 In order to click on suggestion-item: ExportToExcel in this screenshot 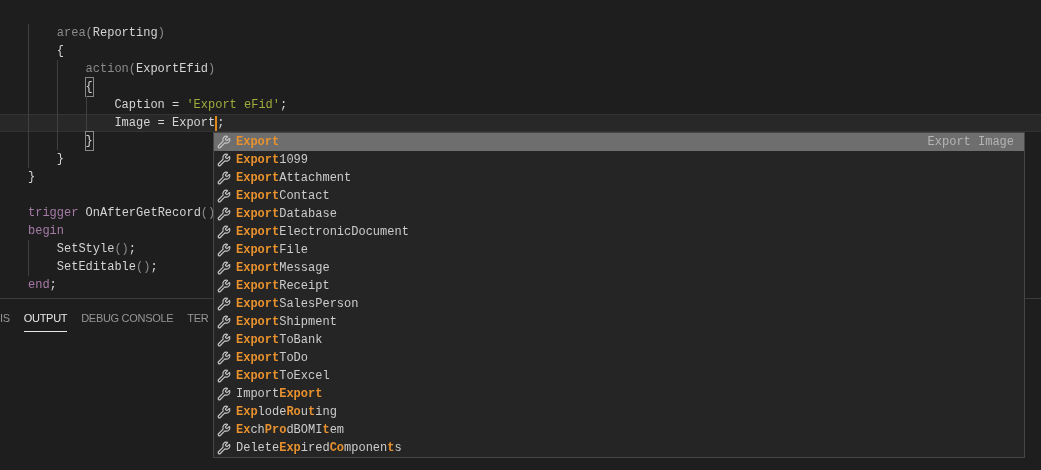, I will do `click(619, 376)`.